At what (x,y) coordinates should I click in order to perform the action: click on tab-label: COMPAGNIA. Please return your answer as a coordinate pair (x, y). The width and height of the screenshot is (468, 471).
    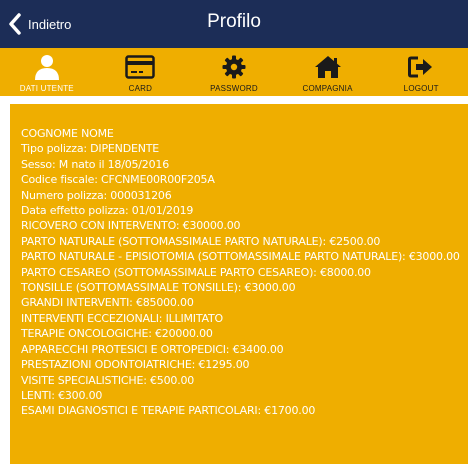
    Looking at the image, I should click on (327, 88).